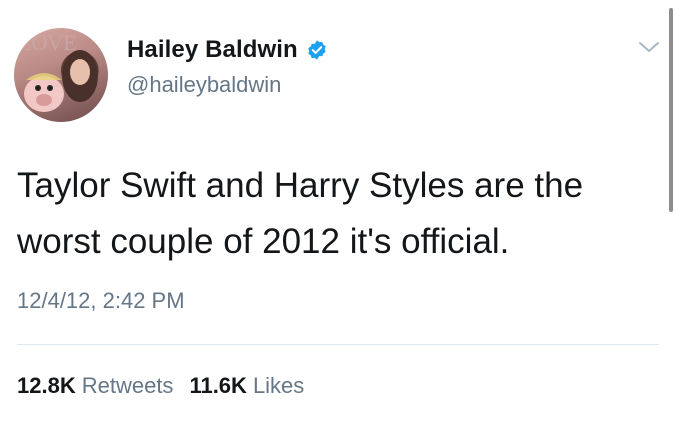  What do you see at coordinates (649, 47) in the screenshot?
I see `chevron-down-icon` at bounding box center [649, 47].